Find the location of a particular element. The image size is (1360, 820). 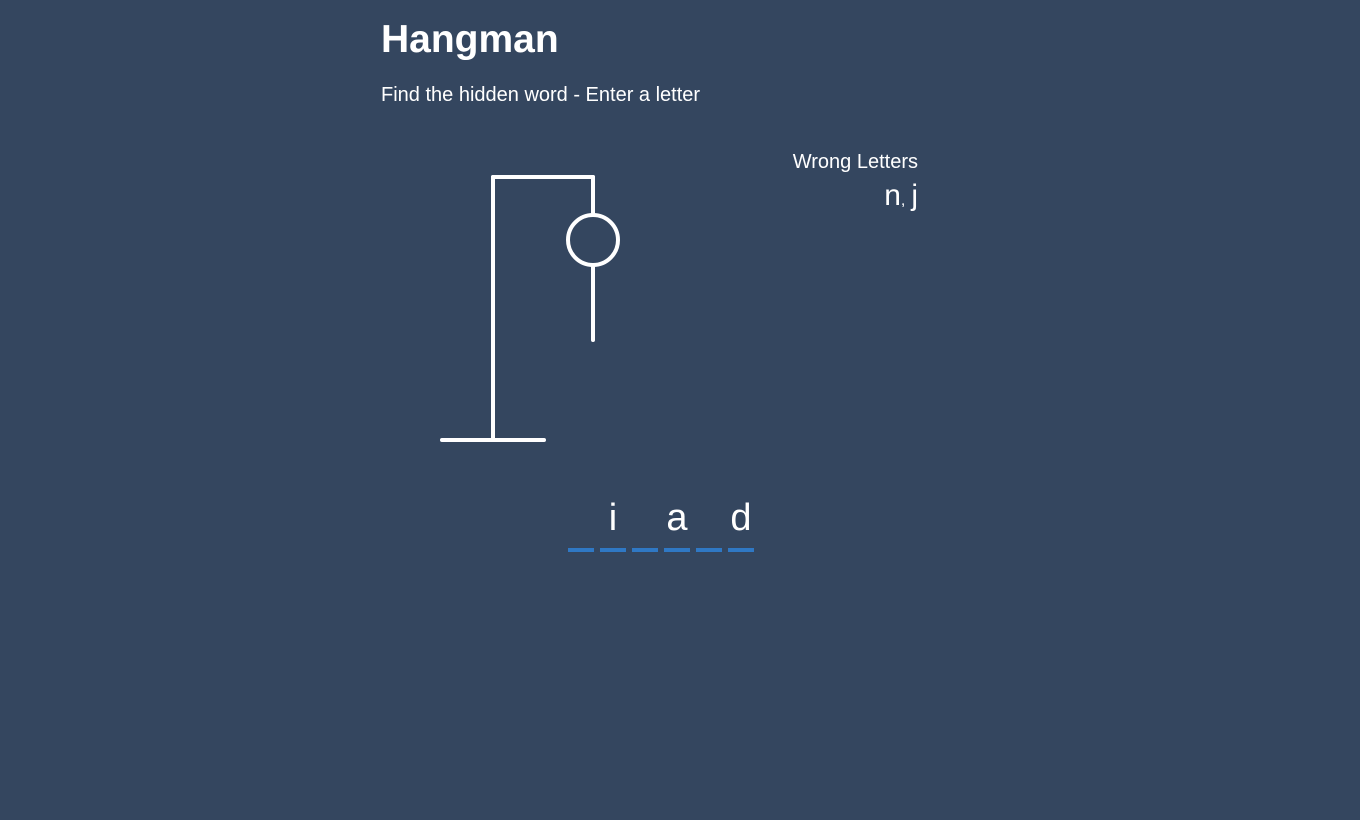

slot-letter: i is located at coordinates (613, 518).